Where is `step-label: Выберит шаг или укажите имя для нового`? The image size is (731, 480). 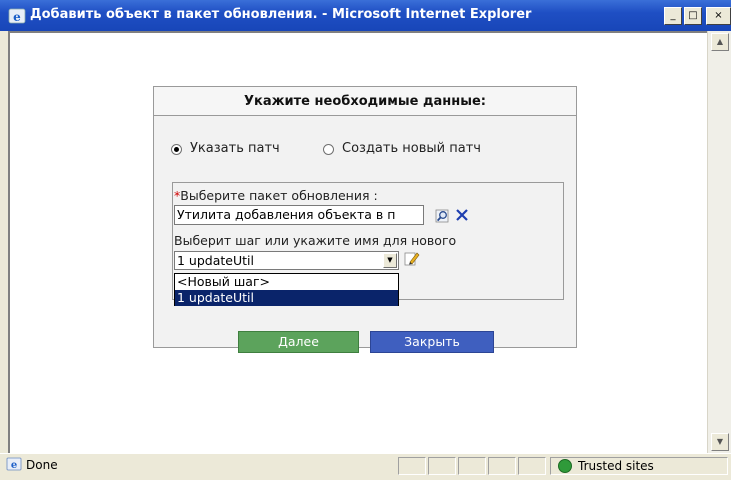 step-label: Выберит шаг или укажите имя для нового is located at coordinates (315, 240).